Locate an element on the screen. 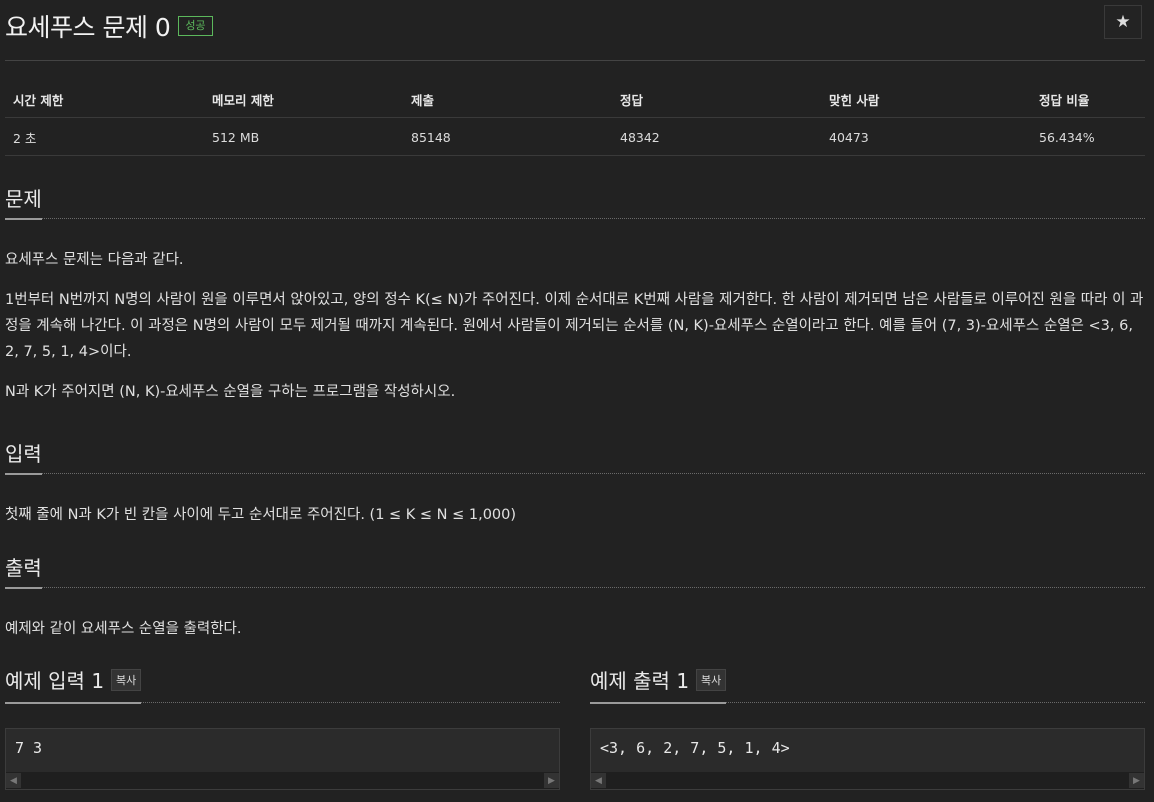  sample-output-code: <3, 6, 2, 7, 5, 1, 4> ◀ ▶ is located at coordinates (867, 759).